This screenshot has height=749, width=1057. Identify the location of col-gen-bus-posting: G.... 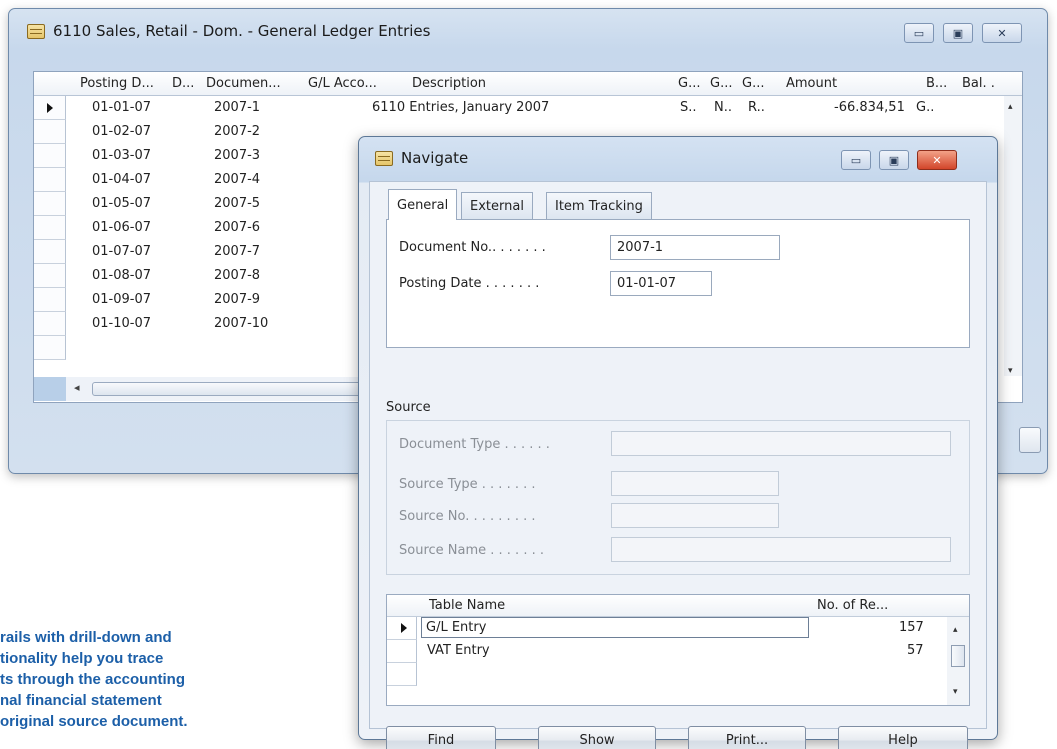
(721, 83).